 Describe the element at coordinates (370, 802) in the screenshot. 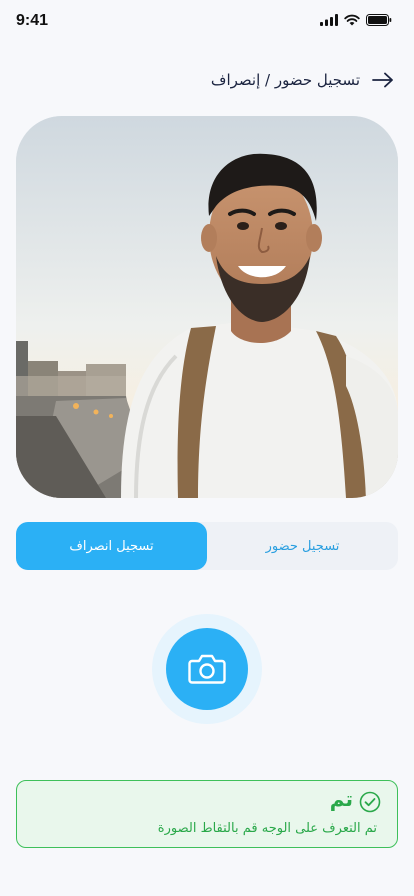

I see `check-circle-icon` at that location.